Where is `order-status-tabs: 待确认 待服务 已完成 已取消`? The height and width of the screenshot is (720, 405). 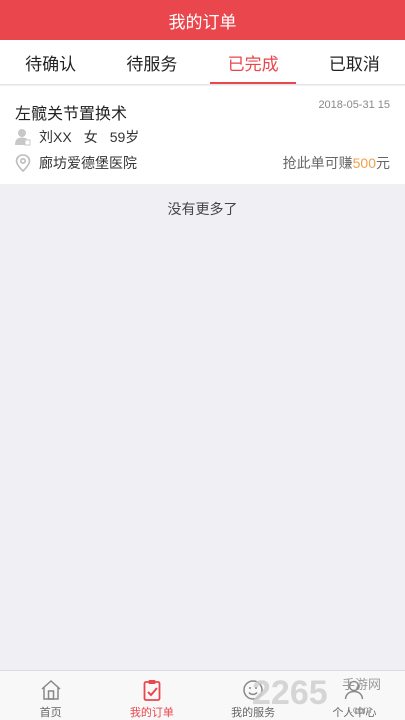 order-status-tabs: 待确认 待服务 已完成 已取消 is located at coordinates (202, 62).